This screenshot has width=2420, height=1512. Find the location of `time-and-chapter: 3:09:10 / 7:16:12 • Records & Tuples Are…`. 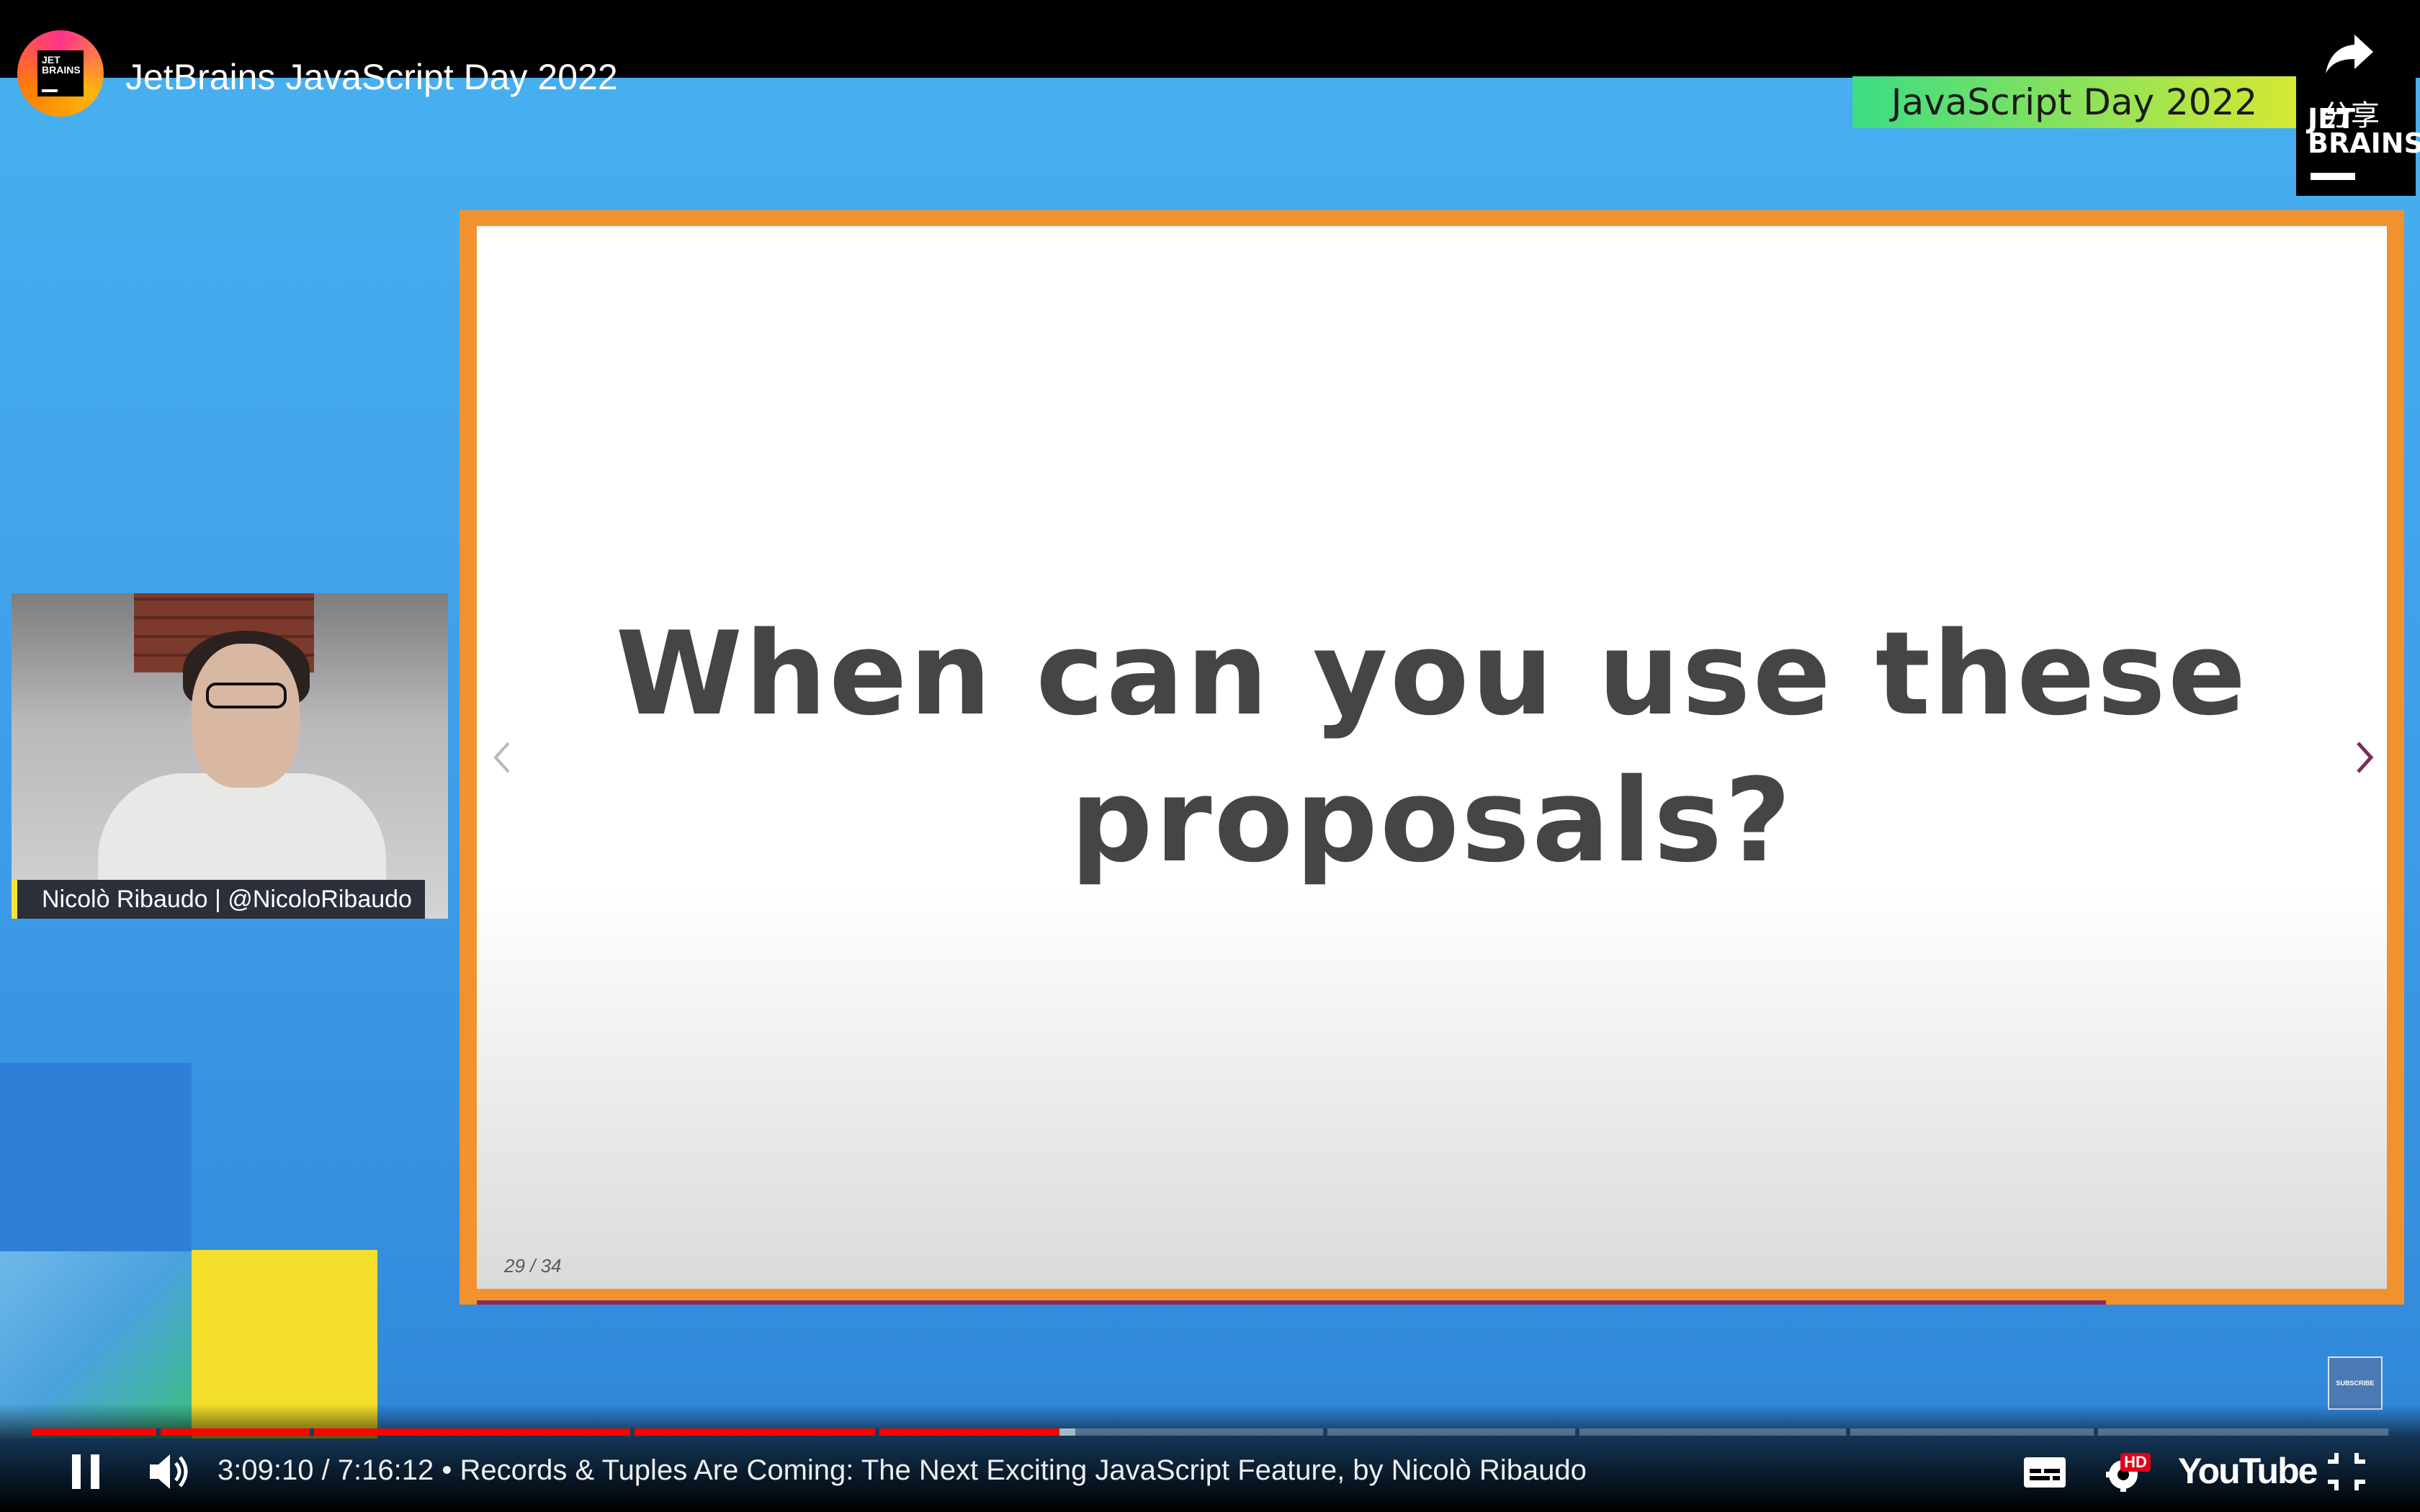

time-and-chapter: 3:09:10 / 7:16:12 • Records & Tuples Are… is located at coordinates (902, 1470).